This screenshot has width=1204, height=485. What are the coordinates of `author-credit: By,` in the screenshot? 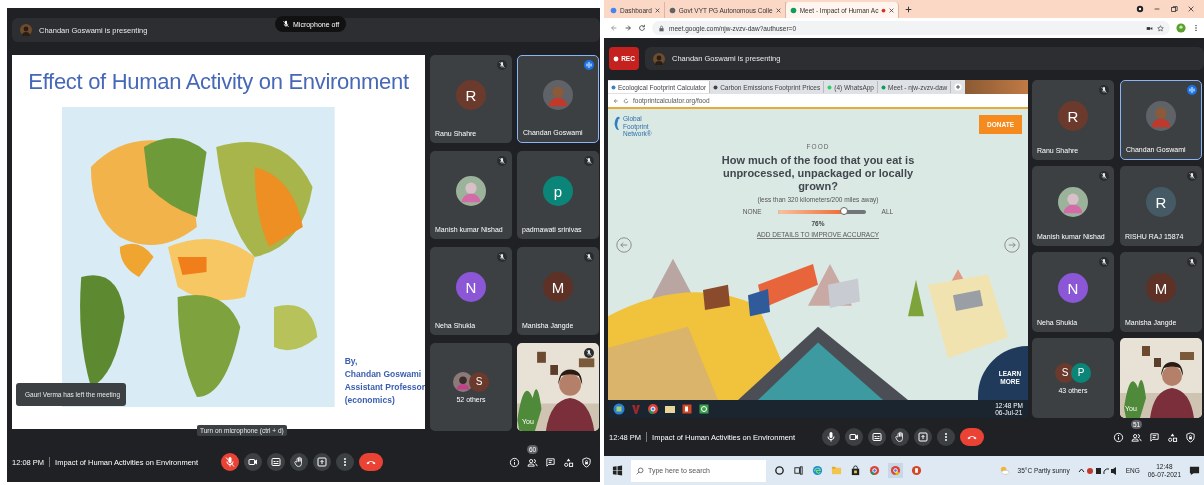 It's located at (351, 361).